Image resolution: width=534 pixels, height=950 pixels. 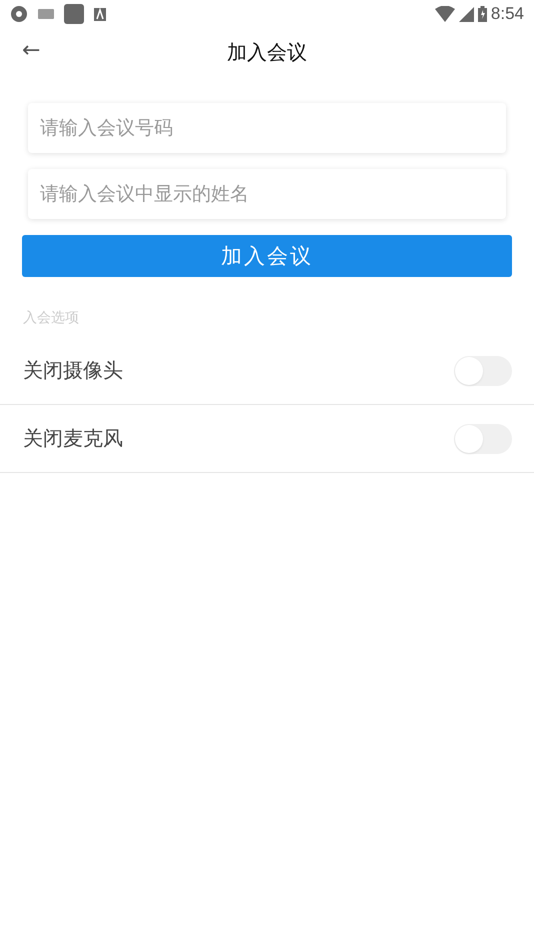 What do you see at coordinates (482, 14) in the screenshot?
I see `battery-icon` at bounding box center [482, 14].